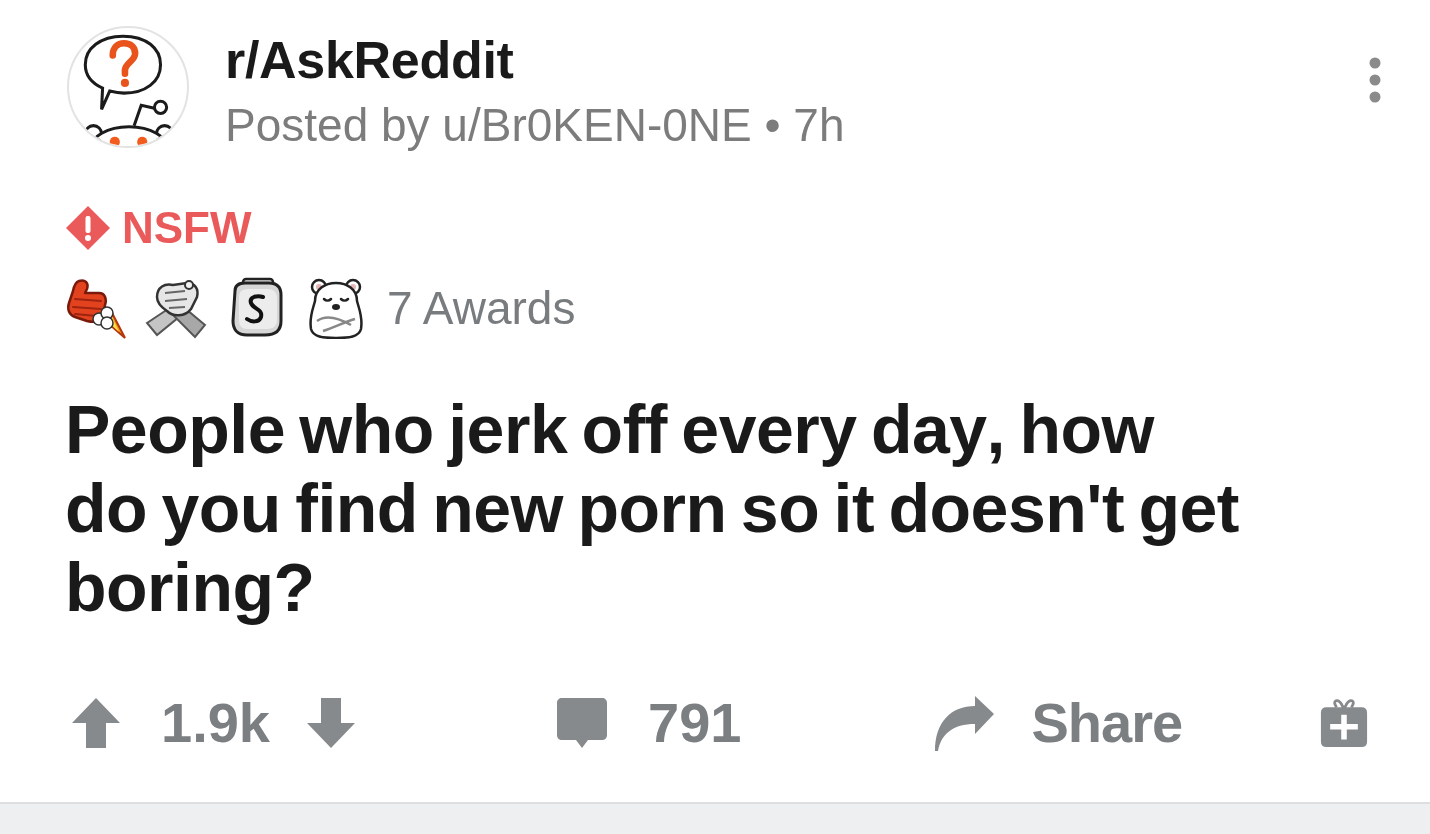  Describe the element at coordinates (1344, 723) in the screenshot. I see `gift-icon` at that location.